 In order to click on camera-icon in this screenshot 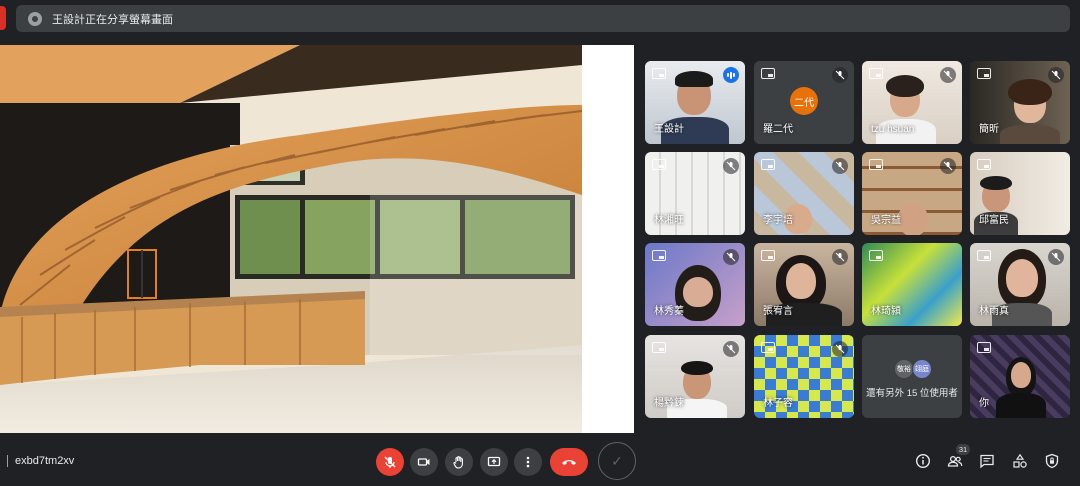, I will do `click(423, 462)`.